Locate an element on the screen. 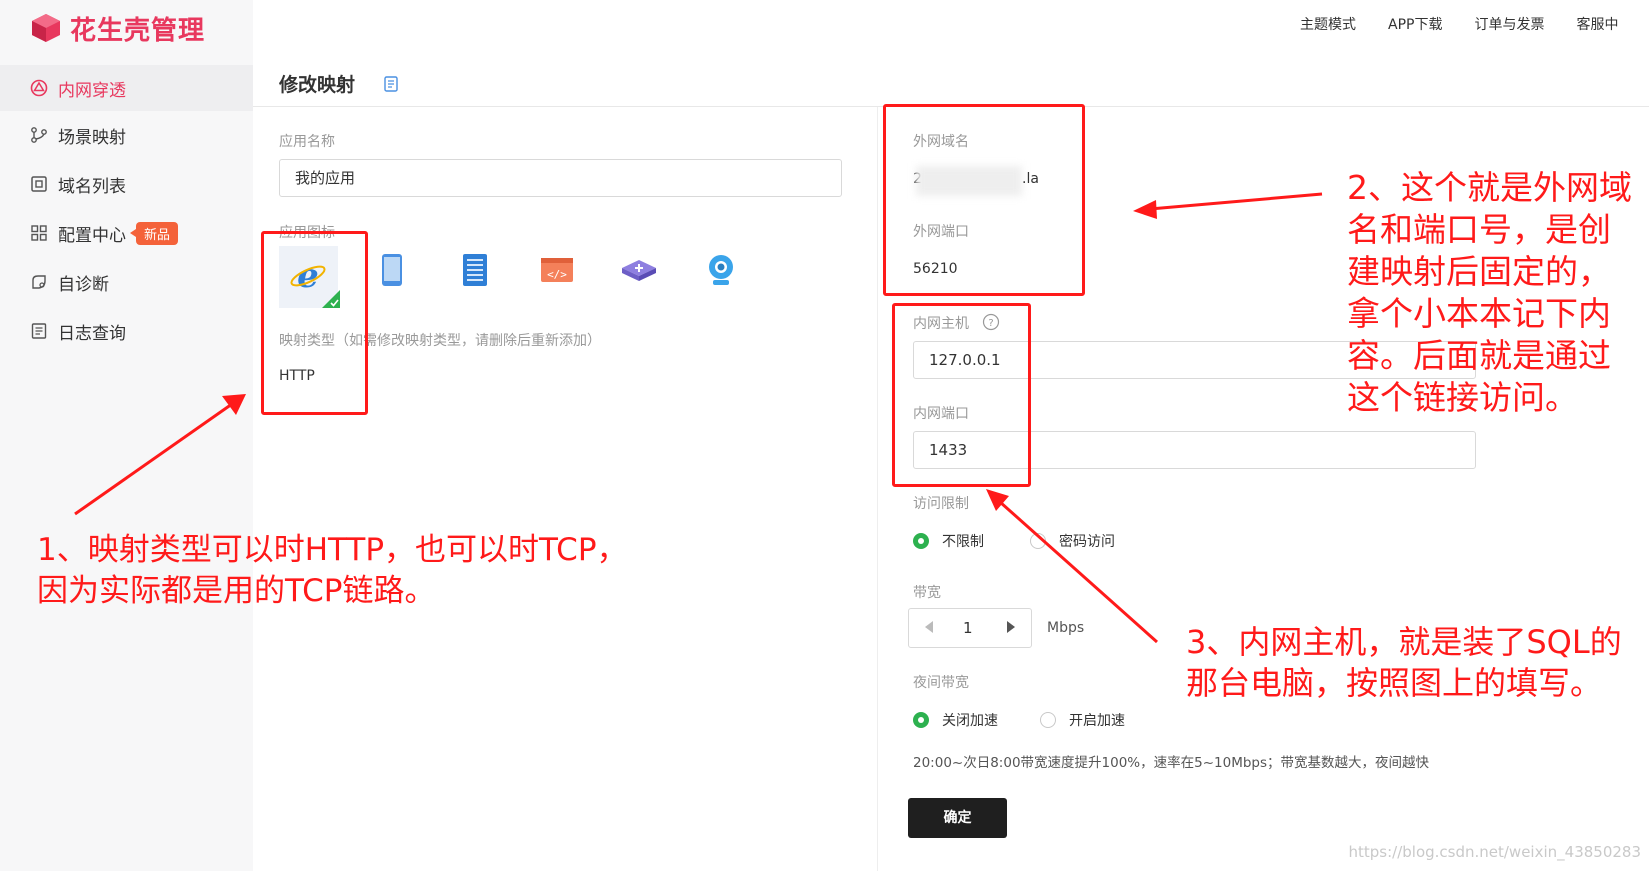  arrow-3-line is located at coordinates (1078, 572).